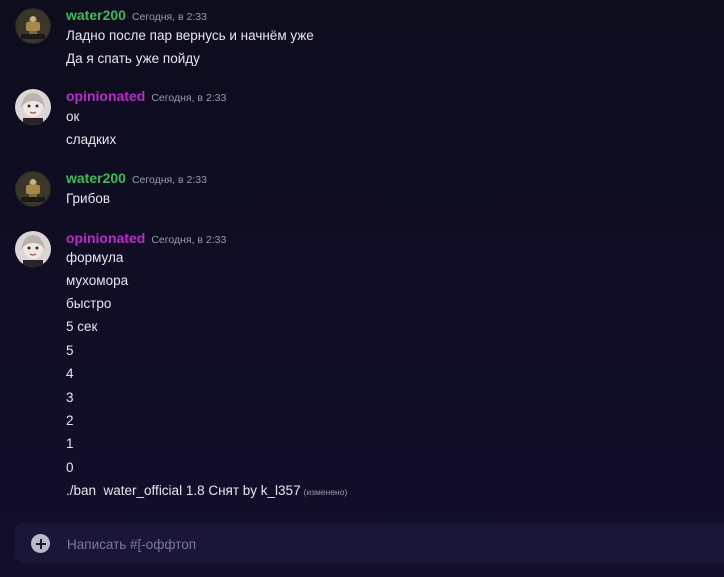  Describe the element at coordinates (387, 544) in the screenshot. I see `message-input` at that location.